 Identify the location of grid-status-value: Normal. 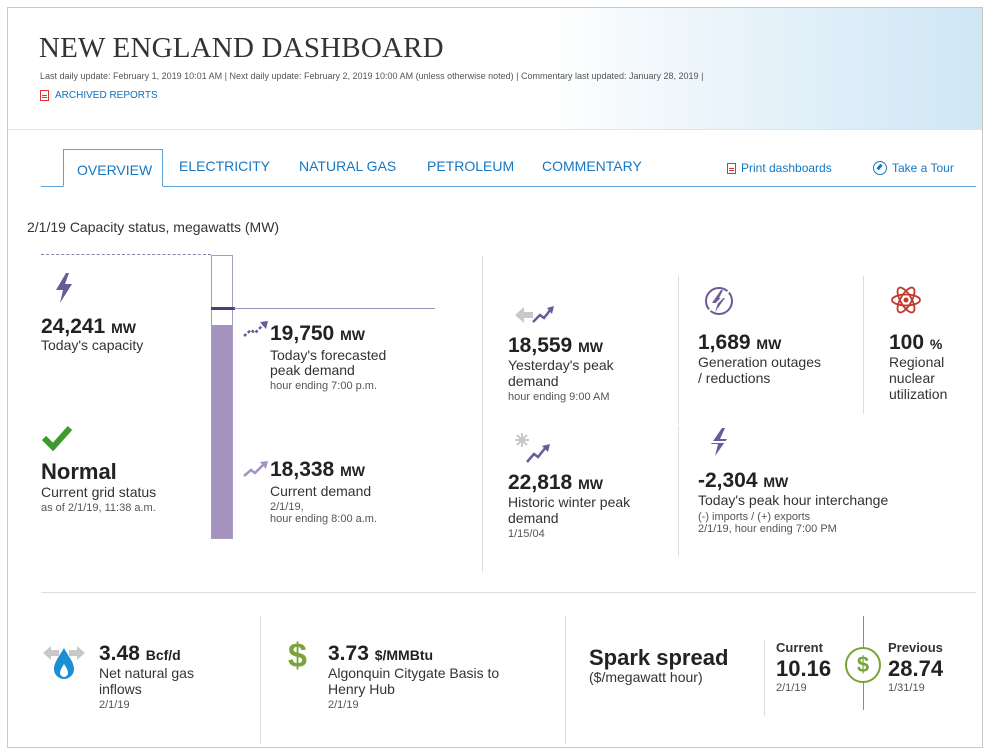
(79, 471).